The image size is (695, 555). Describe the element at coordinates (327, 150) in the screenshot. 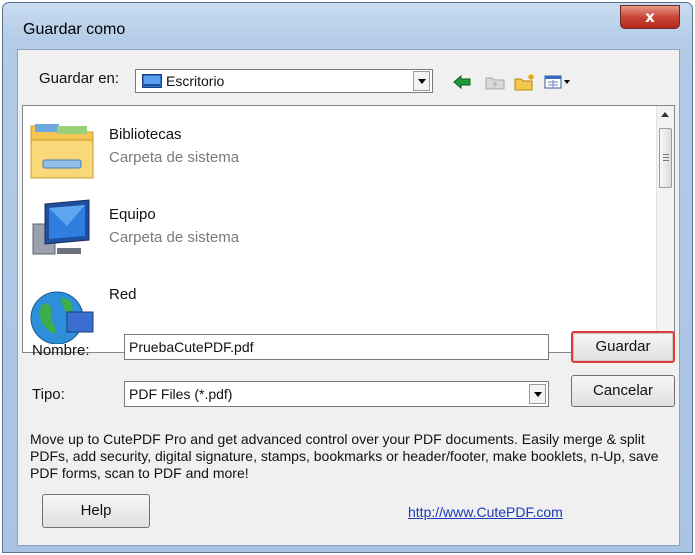

I see `list-item: Bibliotecas Carpeta de sistema` at that location.